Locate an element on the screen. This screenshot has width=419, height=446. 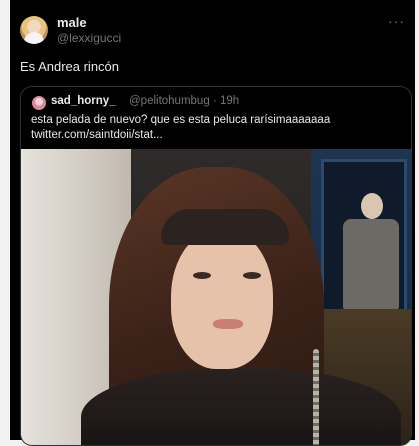
tweet-text: Es Andrea rincón is located at coordinates (70, 66).